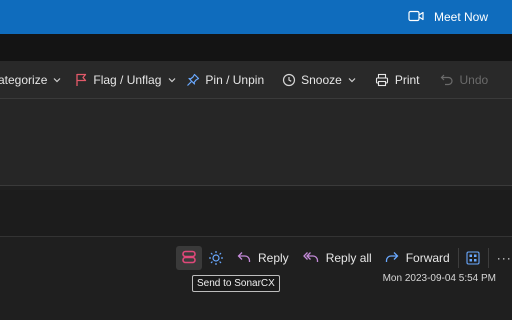  What do you see at coordinates (382, 80) in the screenshot?
I see `printer-icon` at bounding box center [382, 80].